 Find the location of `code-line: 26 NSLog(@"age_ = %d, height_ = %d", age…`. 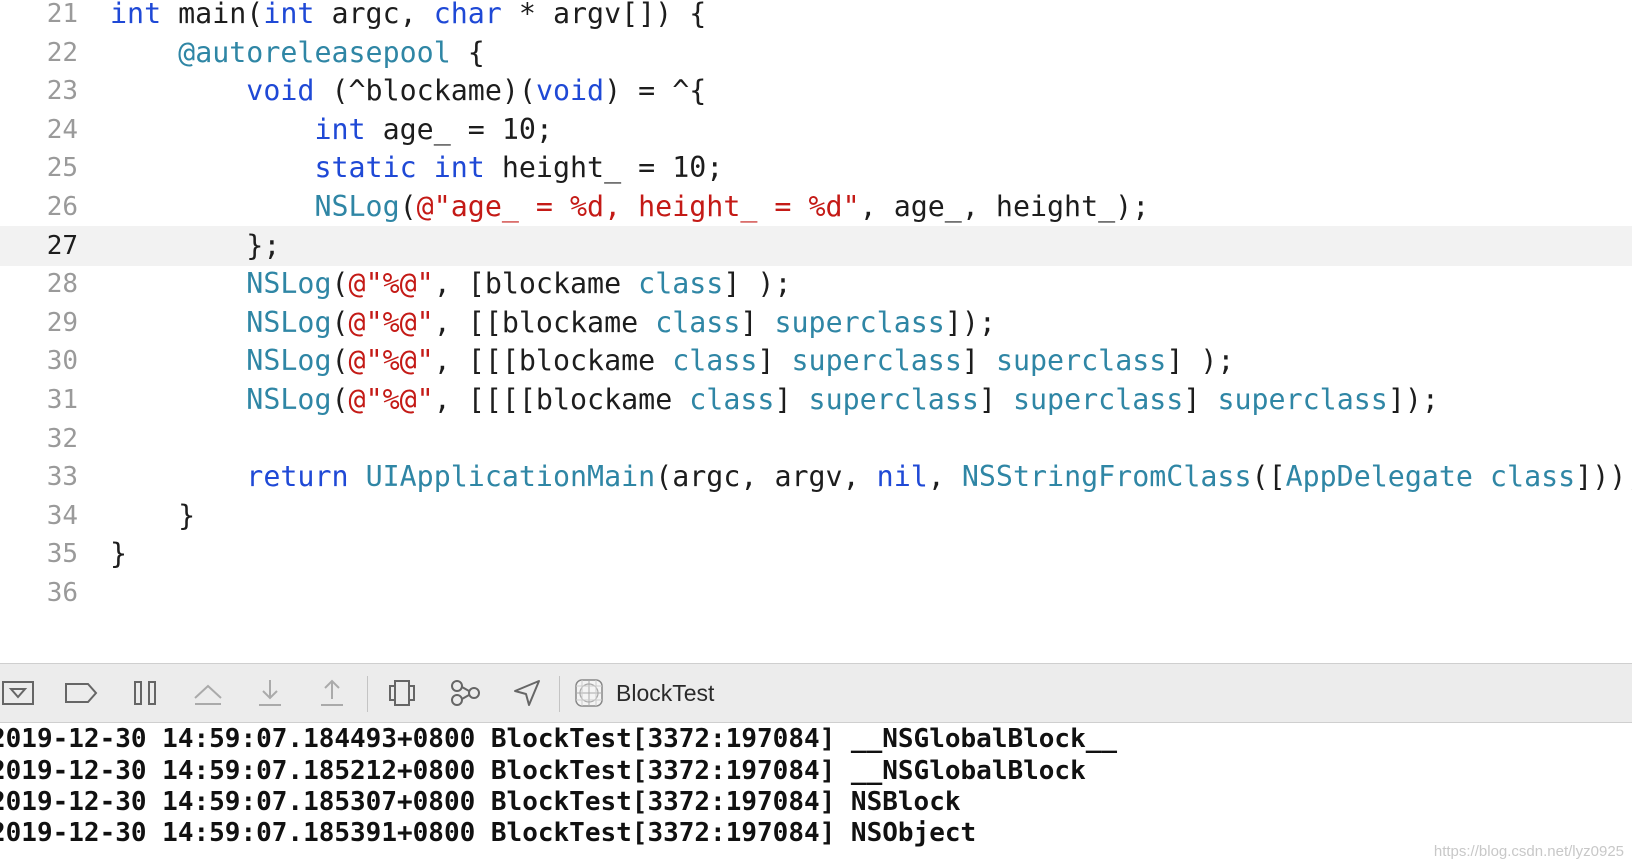

code-line: 26 NSLog(@"age_ = %d, height_ = %d", age… is located at coordinates (816, 207).